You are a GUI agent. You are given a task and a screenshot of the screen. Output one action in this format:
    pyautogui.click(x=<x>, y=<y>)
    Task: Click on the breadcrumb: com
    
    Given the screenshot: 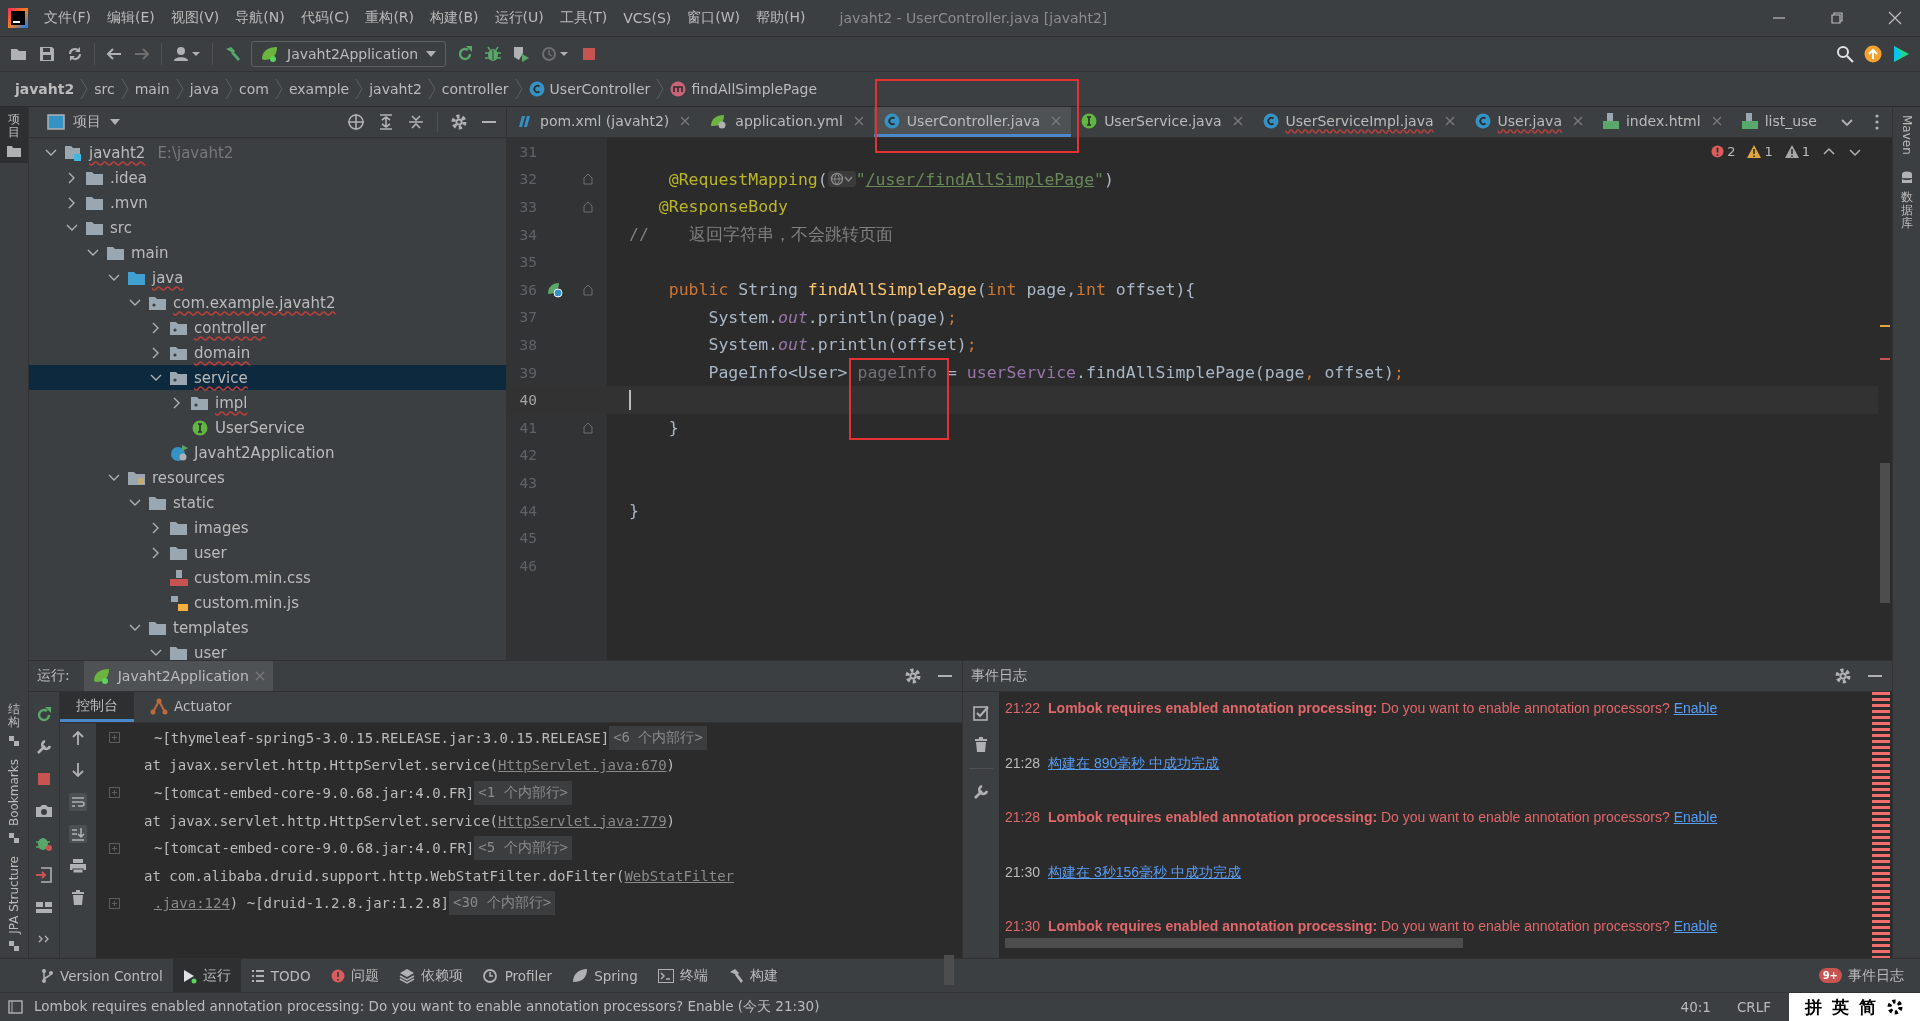 What is the action you would take?
    pyautogui.click(x=254, y=89)
    